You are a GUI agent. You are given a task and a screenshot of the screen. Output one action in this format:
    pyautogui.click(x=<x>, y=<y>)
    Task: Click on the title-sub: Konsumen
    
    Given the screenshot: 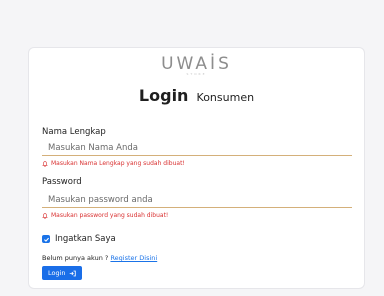 What is the action you would take?
    pyautogui.click(x=225, y=97)
    